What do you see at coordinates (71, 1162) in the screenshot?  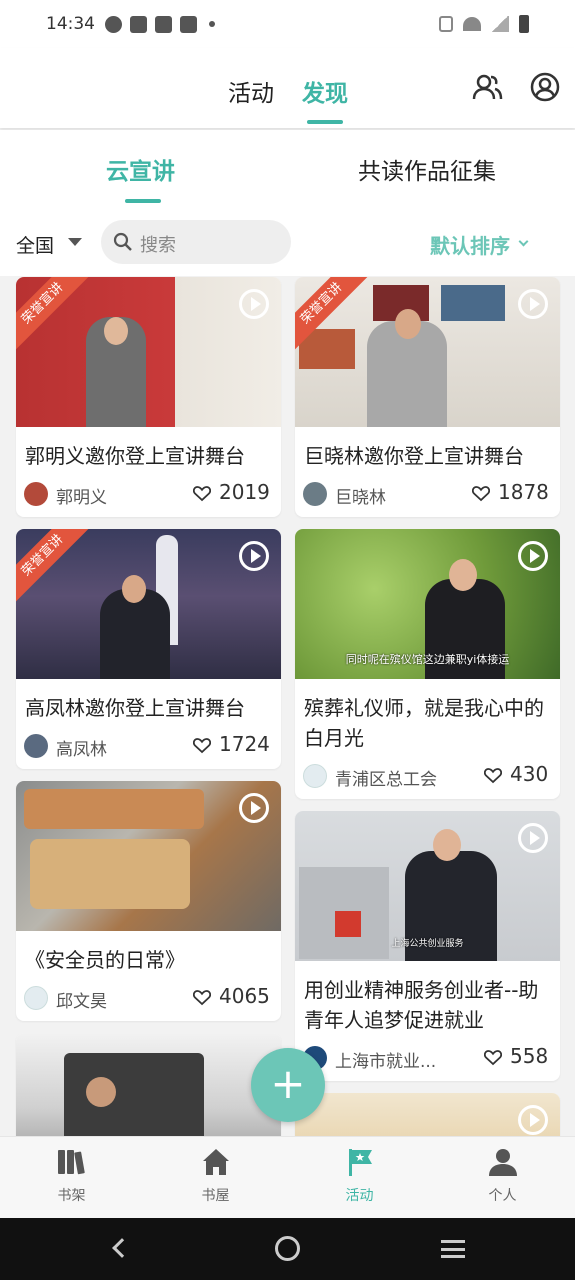 I see `bookshelf-icon` at bounding box center [71, 1162].